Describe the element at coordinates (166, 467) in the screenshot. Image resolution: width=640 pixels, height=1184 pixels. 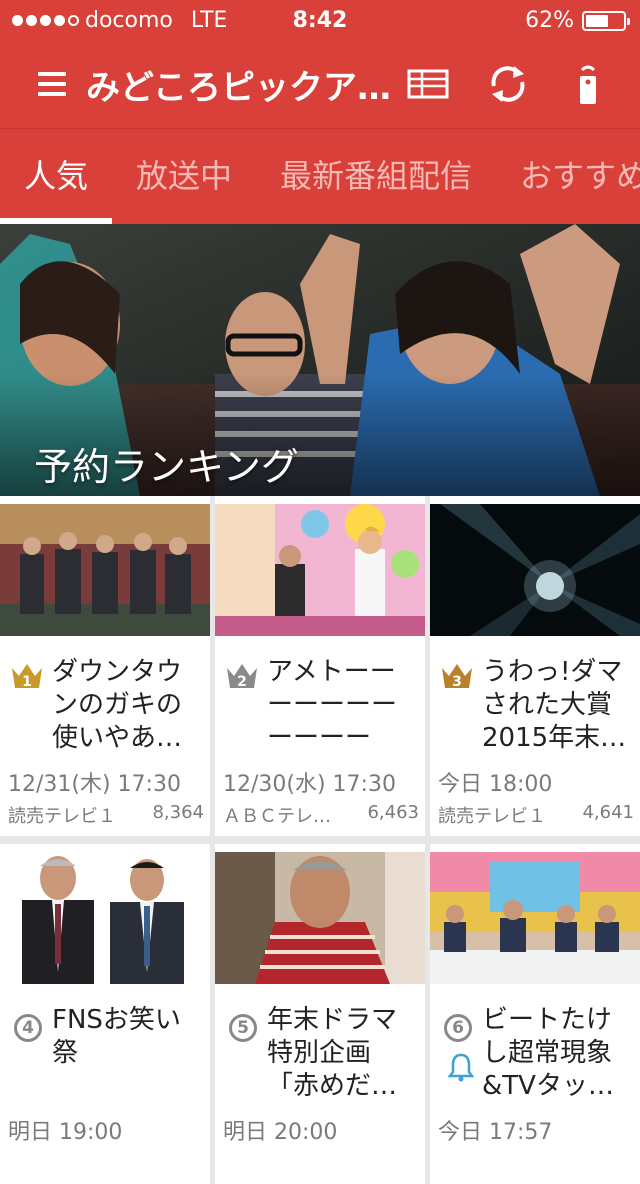
I see `hero-label: 予約ランキング` at that location.